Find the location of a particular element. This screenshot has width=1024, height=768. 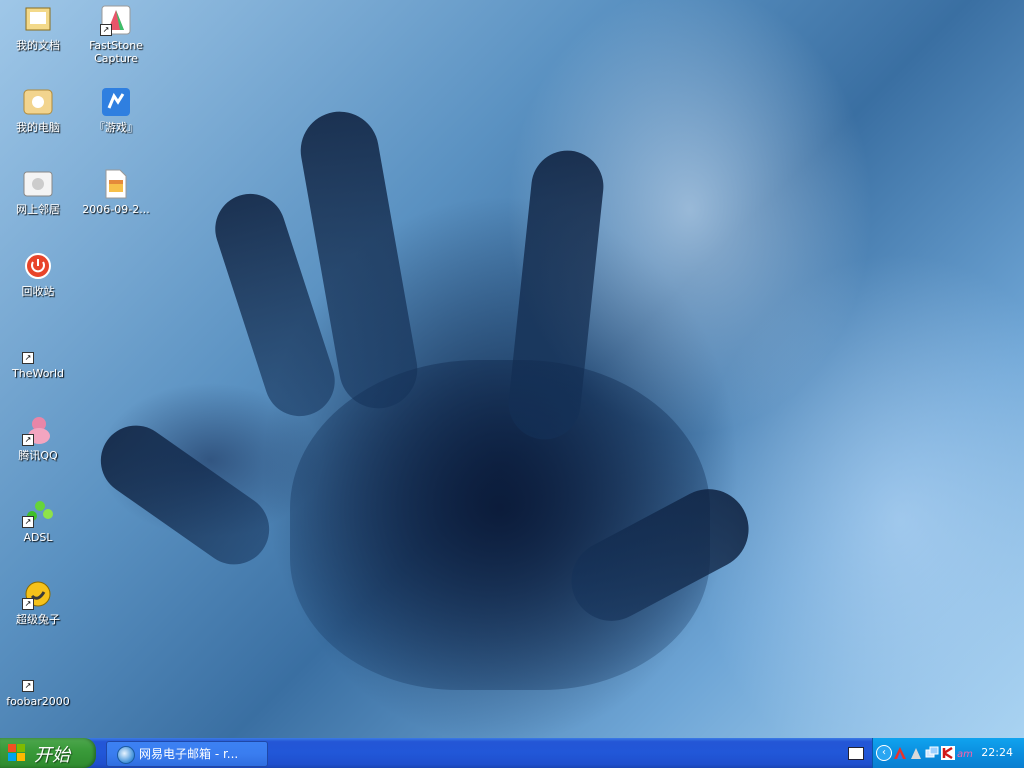

qq-icon: ↗ is located at coordinates (38, 430).